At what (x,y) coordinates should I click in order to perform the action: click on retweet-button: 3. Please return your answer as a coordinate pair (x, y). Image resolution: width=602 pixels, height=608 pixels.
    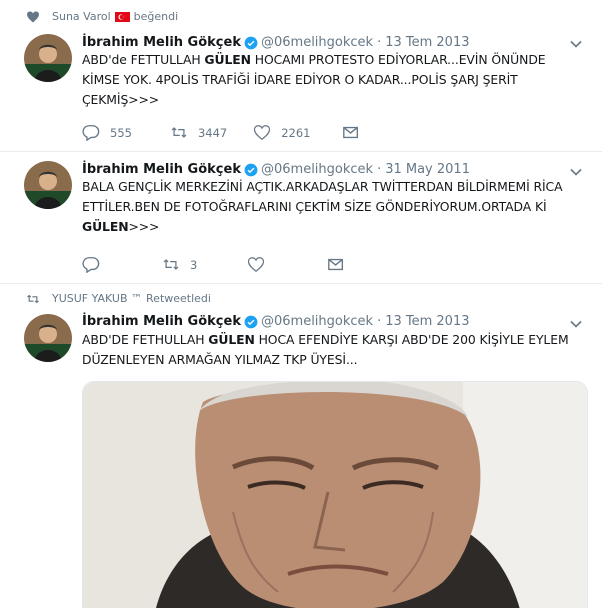
    Looking at the image, I should click on (179, 264).